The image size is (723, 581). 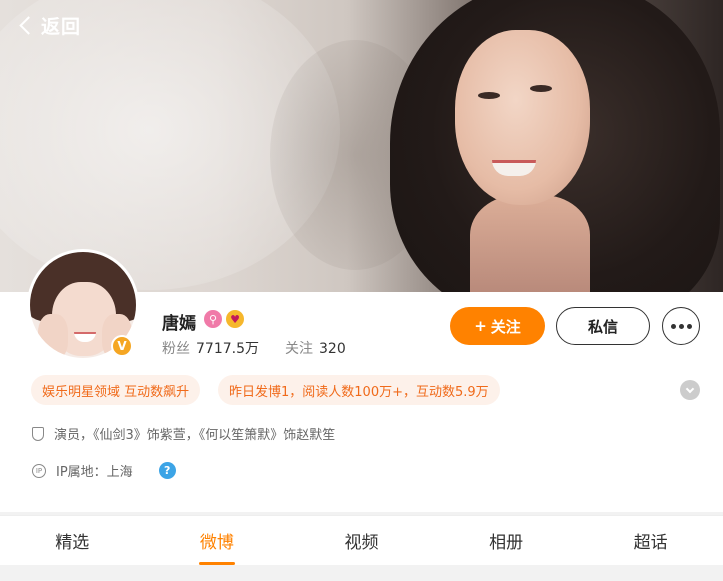 I want to click on follow-label: 关注, so click(x=505, y=326).